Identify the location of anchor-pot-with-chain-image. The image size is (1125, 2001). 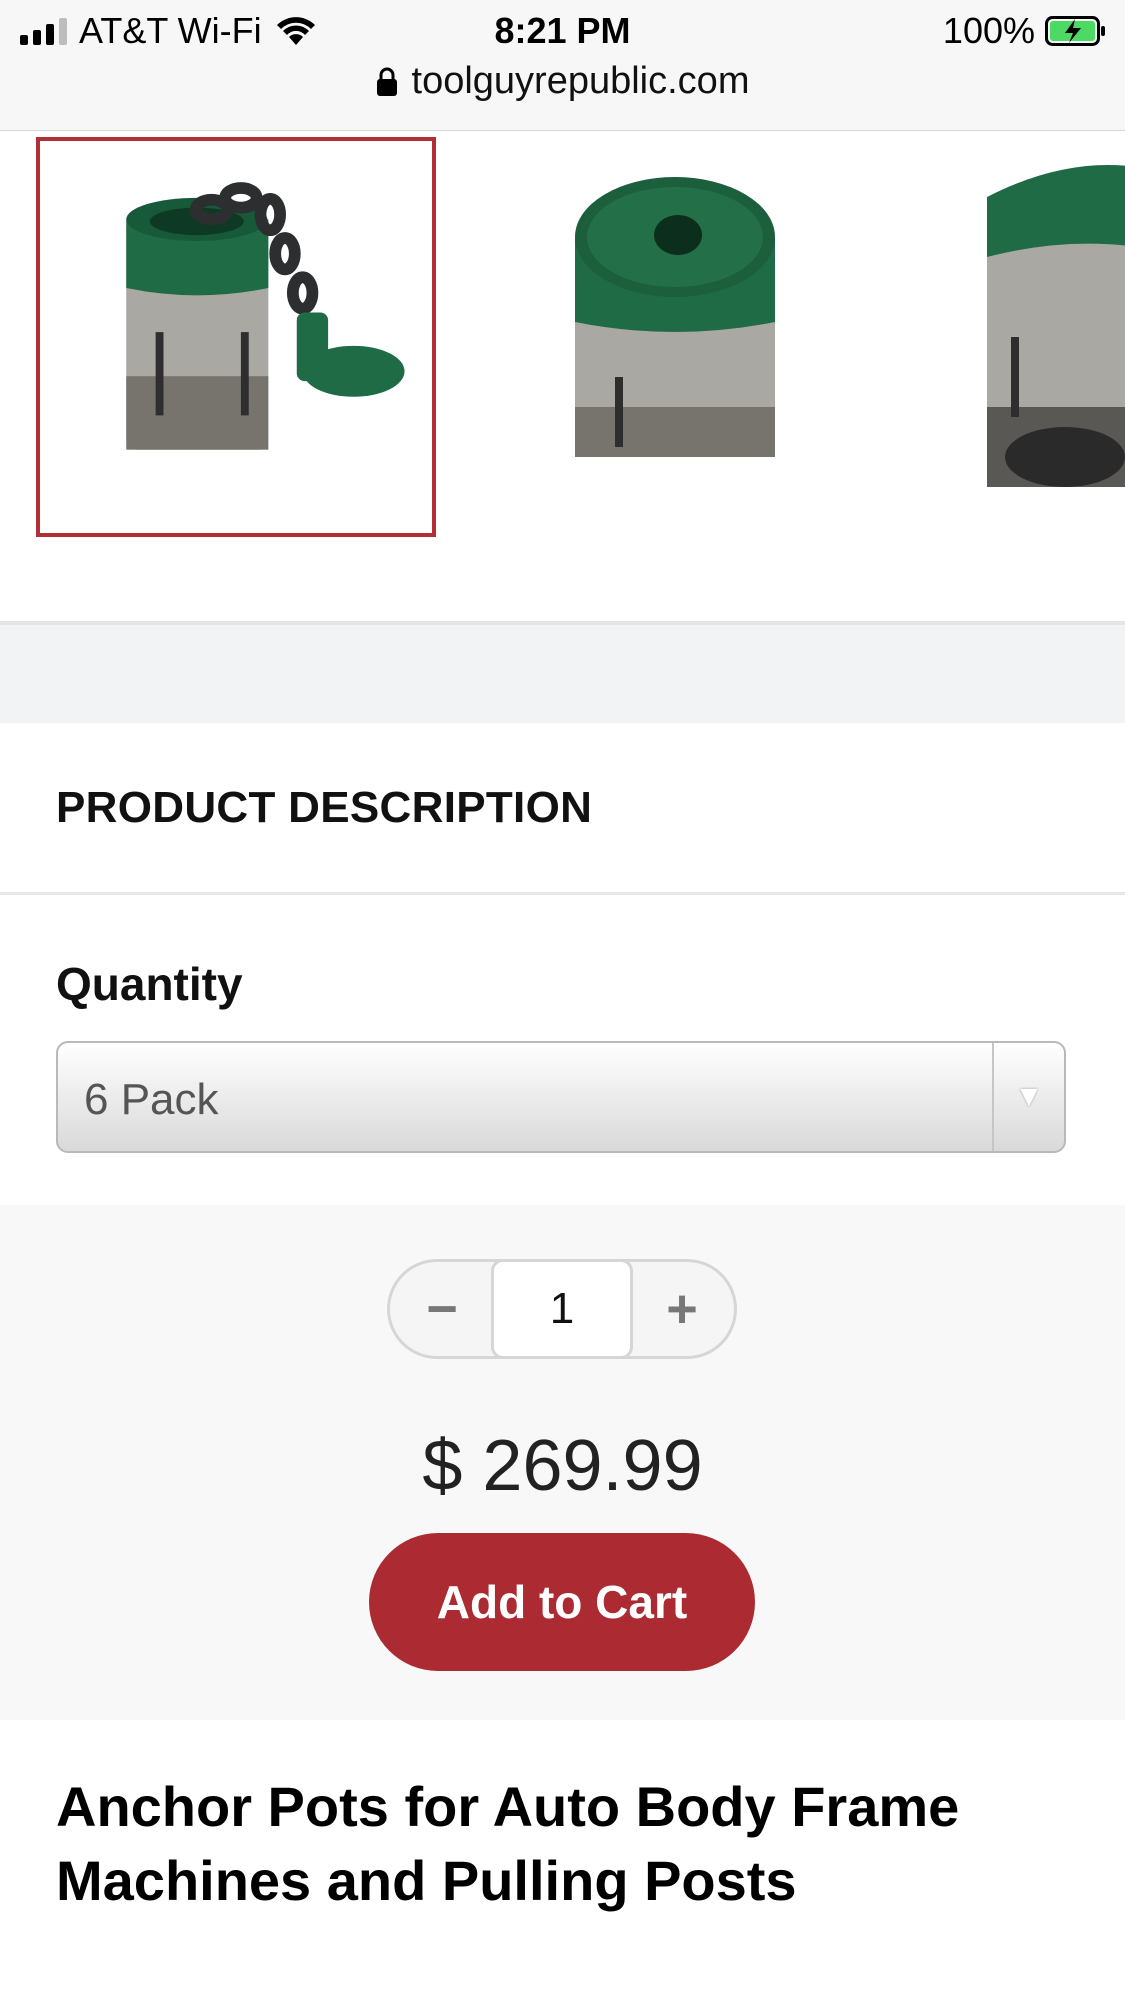
(265, 316).